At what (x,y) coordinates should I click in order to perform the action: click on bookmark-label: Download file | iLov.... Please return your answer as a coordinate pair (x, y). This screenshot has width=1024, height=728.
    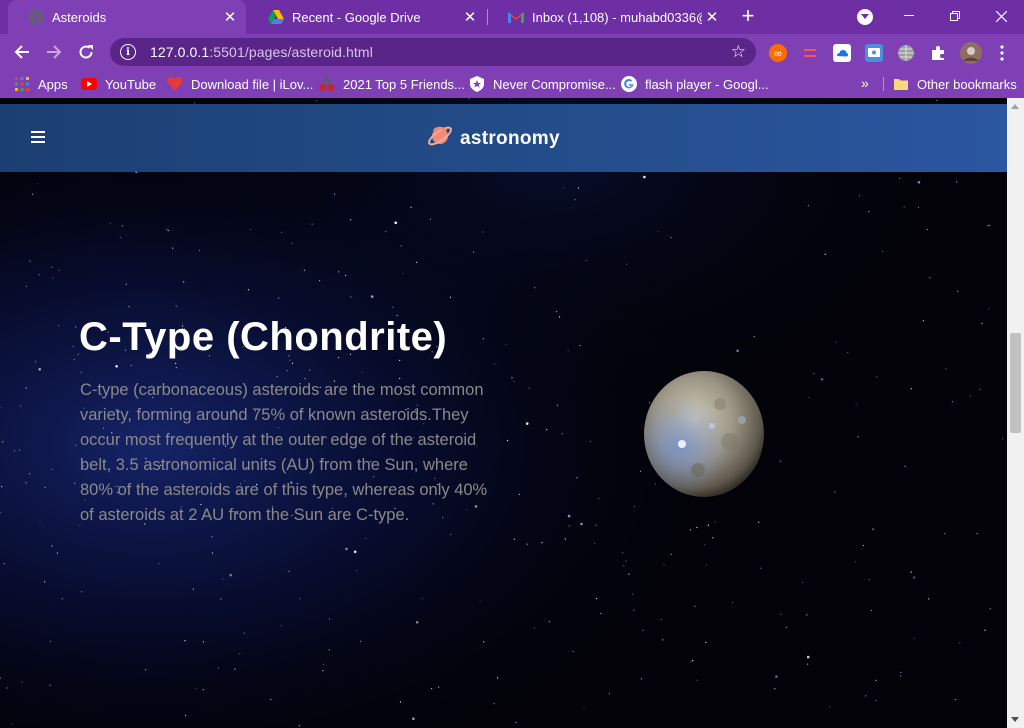
    Looking at the image, I should click on (252, 84).